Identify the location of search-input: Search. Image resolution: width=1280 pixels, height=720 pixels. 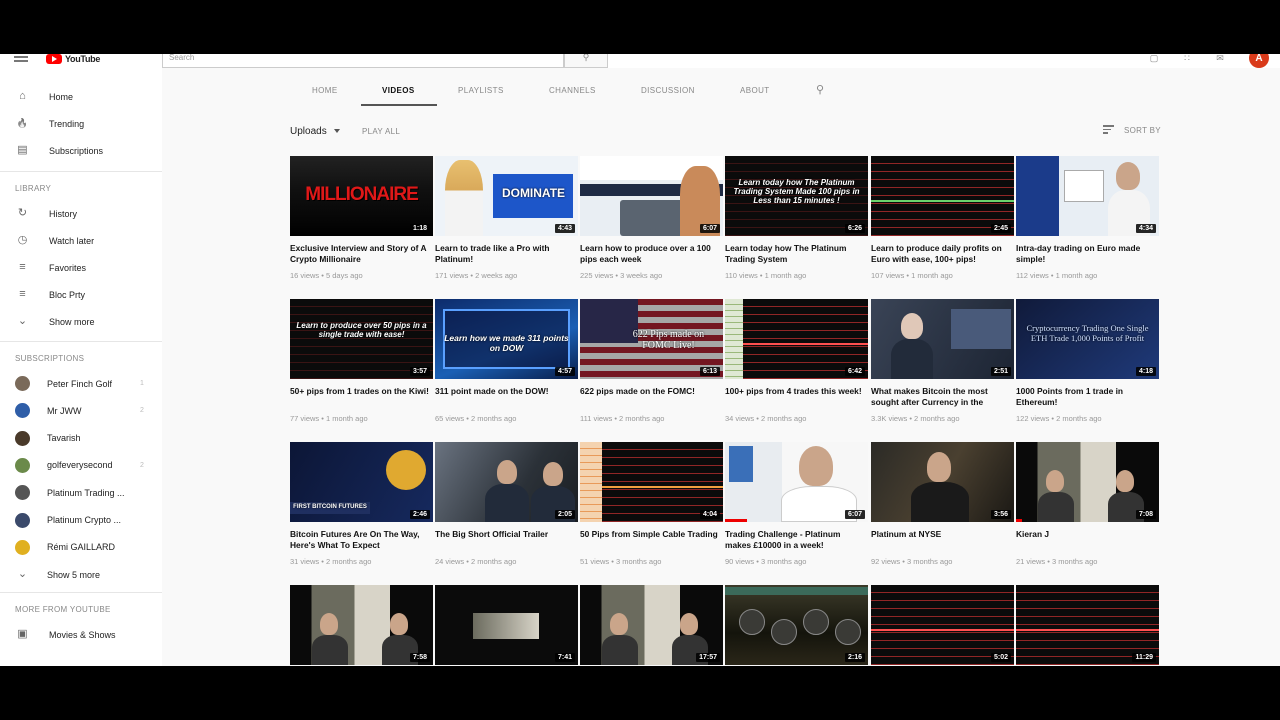
(363, 61).